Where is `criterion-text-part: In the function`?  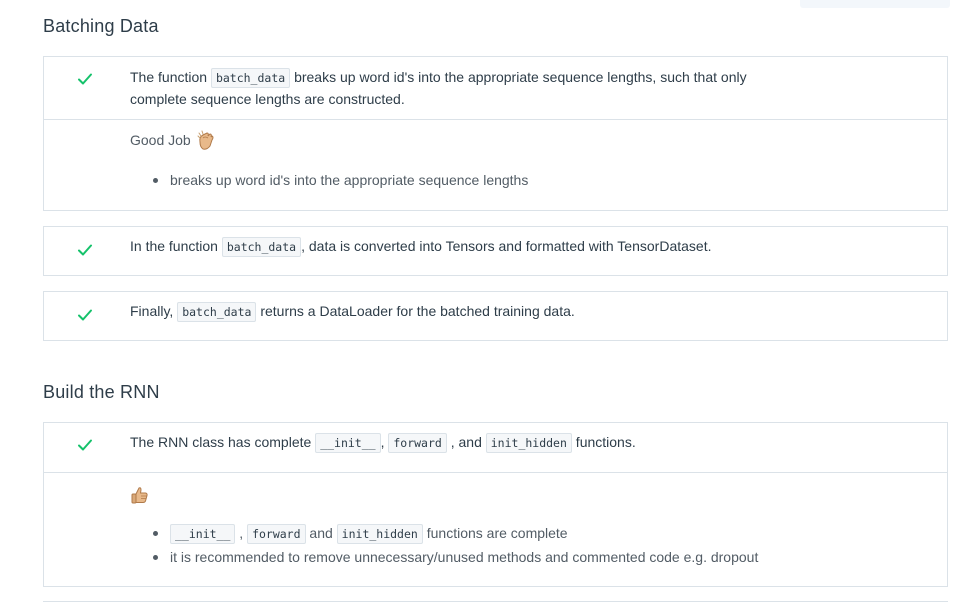
criterion-text-part: In the function is located at coordinates (176, 246).